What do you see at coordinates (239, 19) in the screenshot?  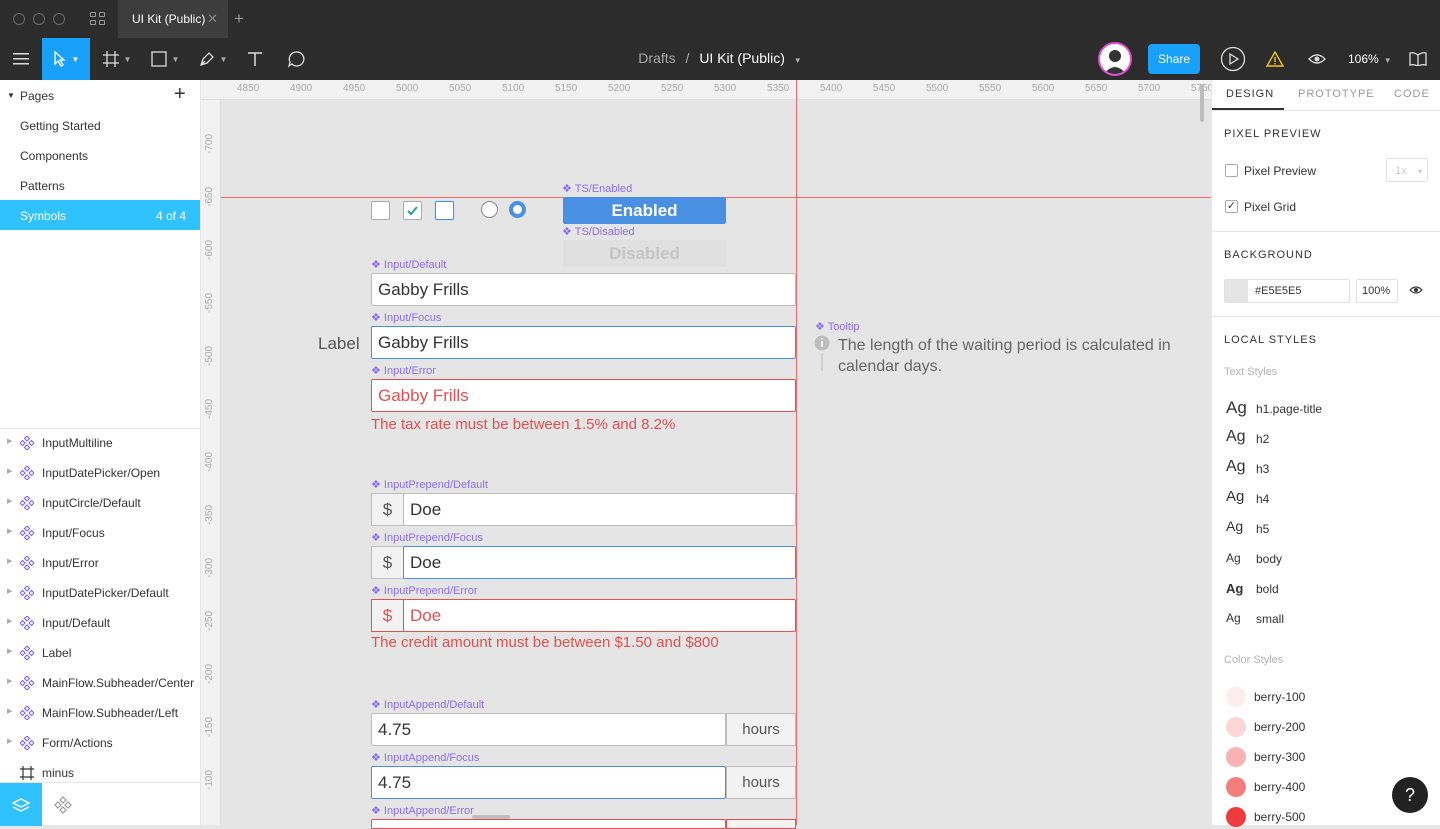 I see `new-tab-icon: +` at bounding box center [239, 19].